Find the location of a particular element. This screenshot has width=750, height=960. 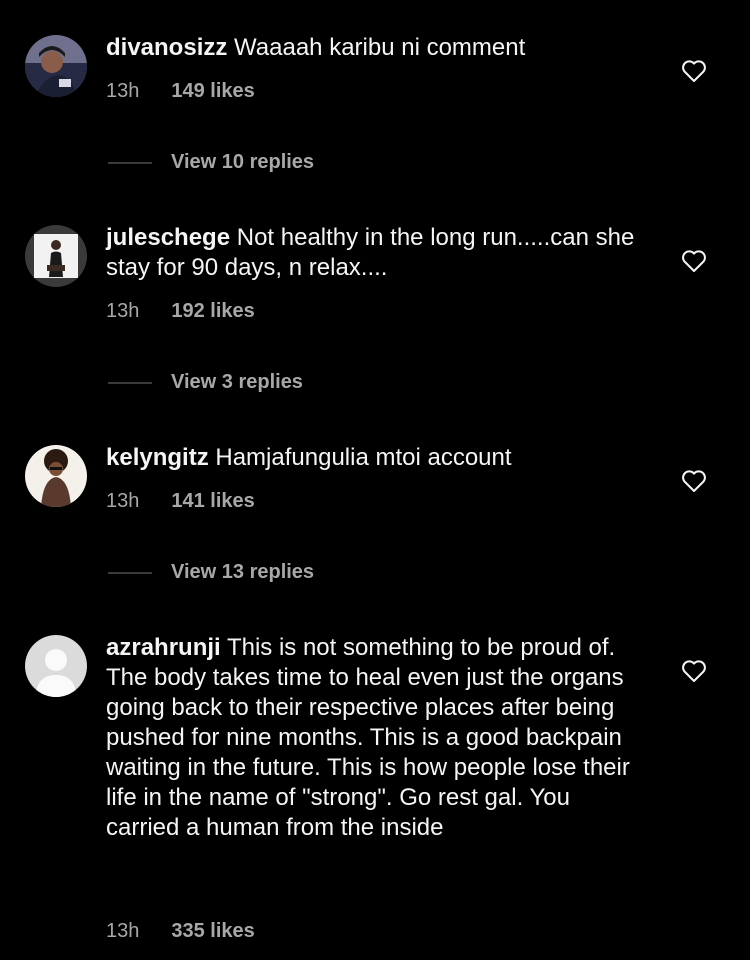

comment-likes: 141 likes is located at coordinates (212, 501).